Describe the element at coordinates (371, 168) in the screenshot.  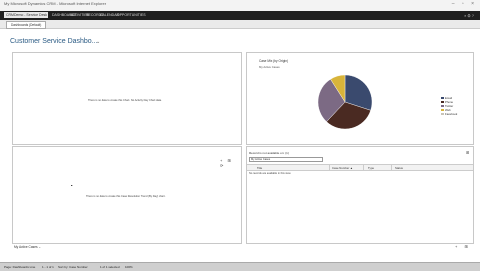
I see `column-type: Type` at that location.